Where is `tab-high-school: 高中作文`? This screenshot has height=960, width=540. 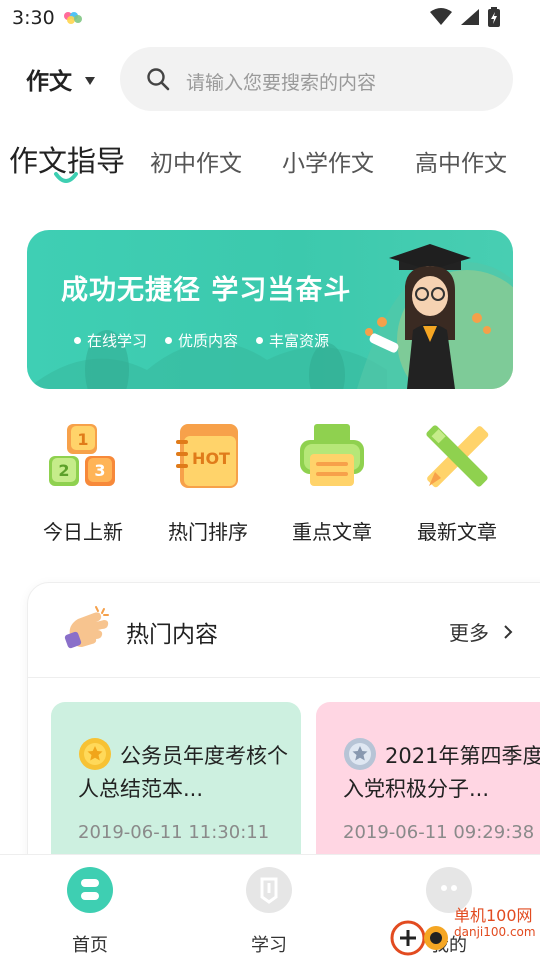
tab-high-school: 高中作文 is located at coordinates (461, 161).